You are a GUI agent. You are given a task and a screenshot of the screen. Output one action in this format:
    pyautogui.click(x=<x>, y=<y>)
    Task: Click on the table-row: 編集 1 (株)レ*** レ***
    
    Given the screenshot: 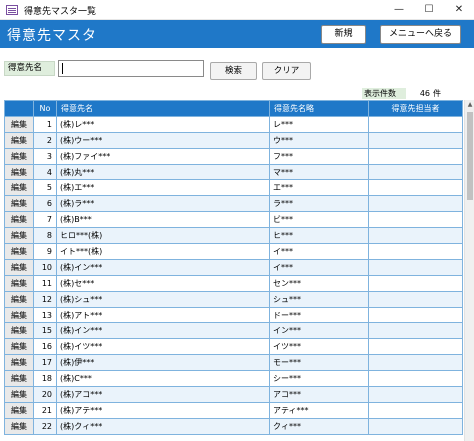 What is the action you would take?
    pyautogui.click(x=233, y=124)
    